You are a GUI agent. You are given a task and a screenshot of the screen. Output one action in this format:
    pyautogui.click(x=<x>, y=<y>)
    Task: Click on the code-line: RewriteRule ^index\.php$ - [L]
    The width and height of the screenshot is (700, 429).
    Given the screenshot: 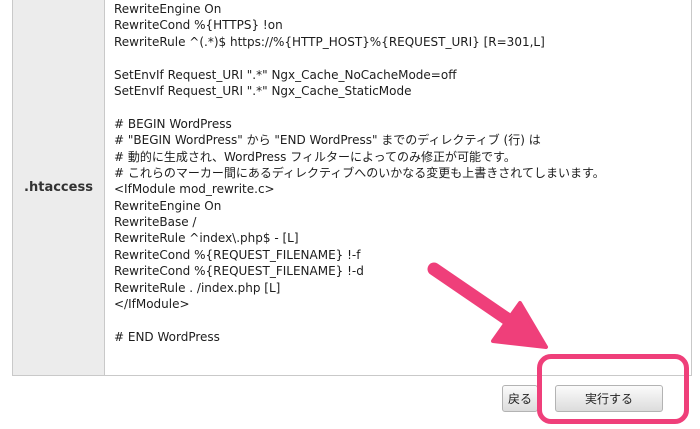 What is the action you would take?
    pyautogui.click(x=206, y=238)
    